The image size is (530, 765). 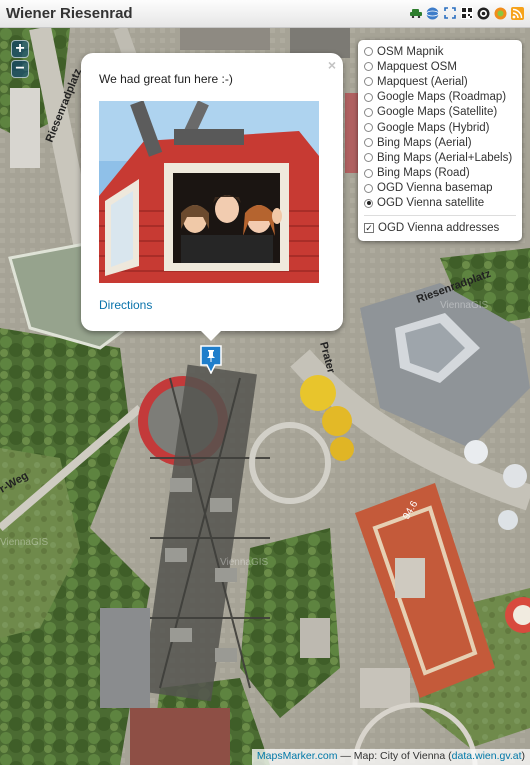 What do you see at coordinates (464, 305) in the screenshot?
I see `watermark-3: ViennaGIS` at bounding box center [464, 305].